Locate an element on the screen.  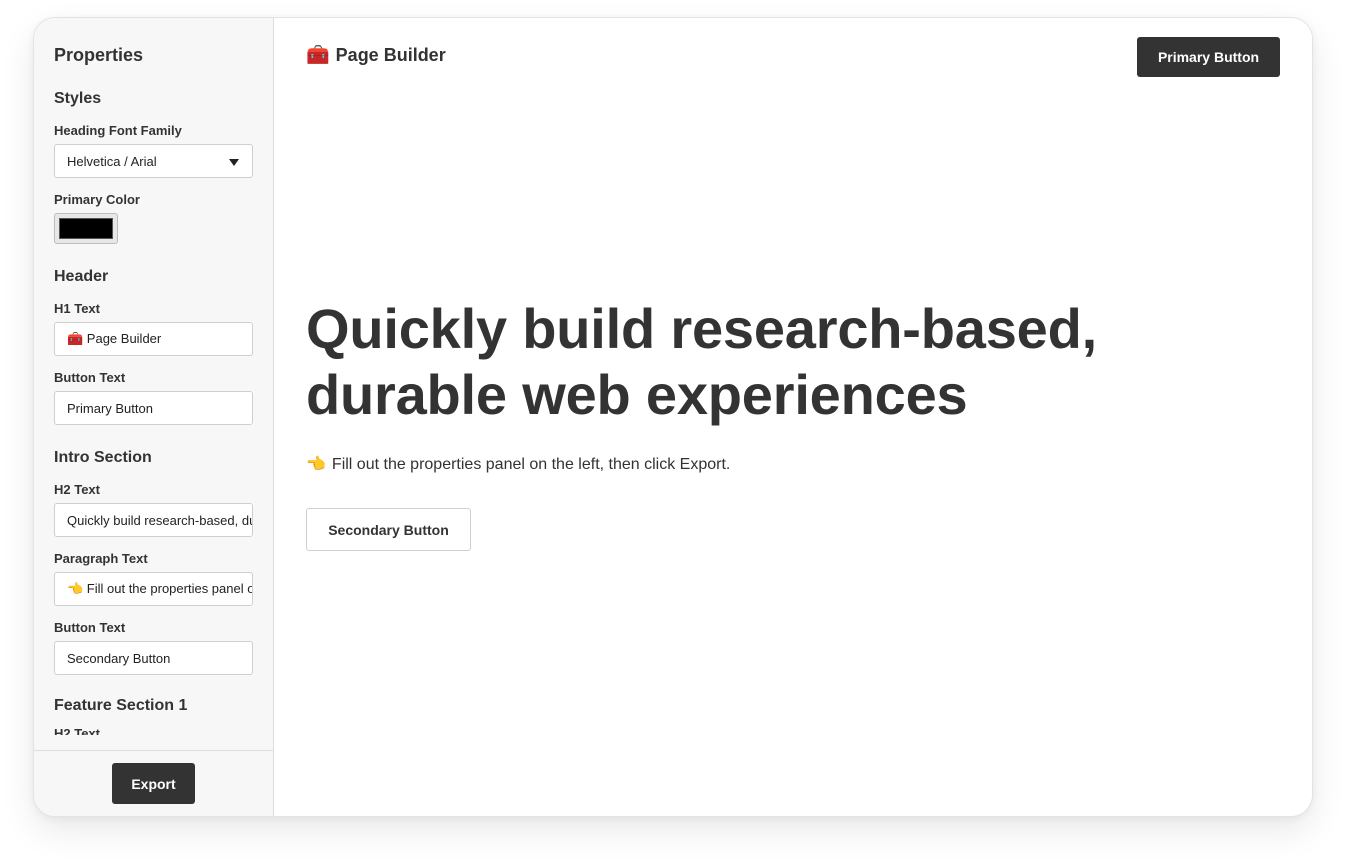
h1-text-label: H1 Text is located at coordinates (77, 308).